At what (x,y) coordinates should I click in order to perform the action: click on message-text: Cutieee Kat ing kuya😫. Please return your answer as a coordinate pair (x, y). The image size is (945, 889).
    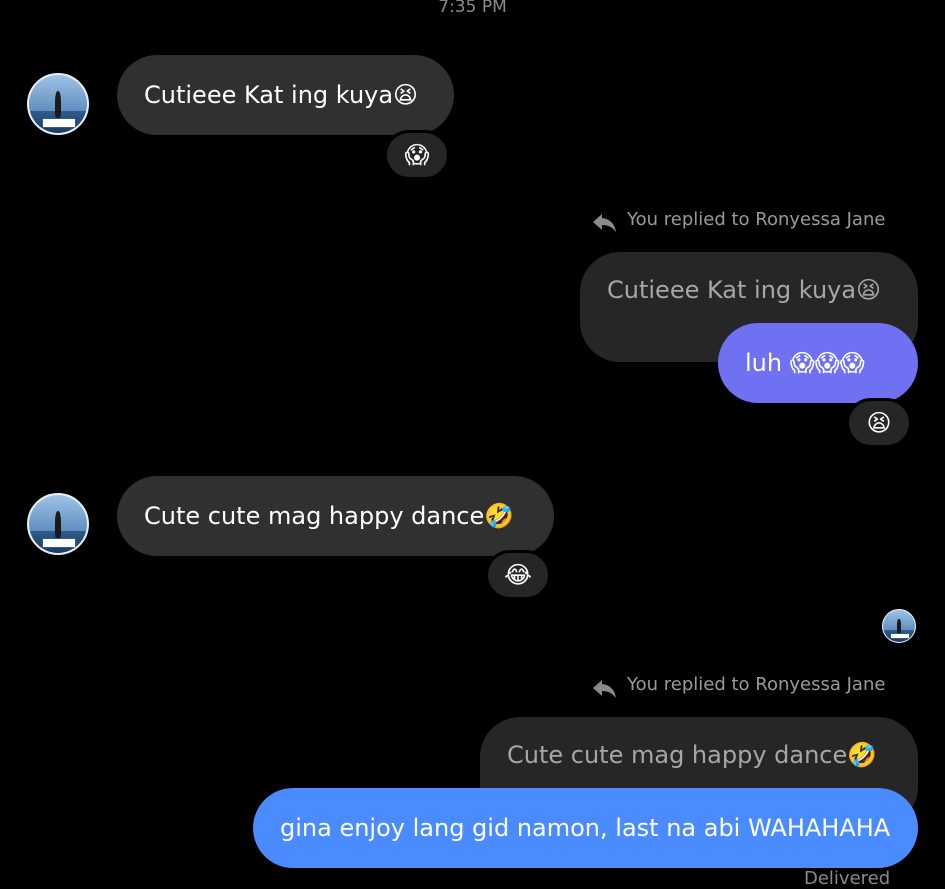
    Looking at the image, I should click on (281, 95).